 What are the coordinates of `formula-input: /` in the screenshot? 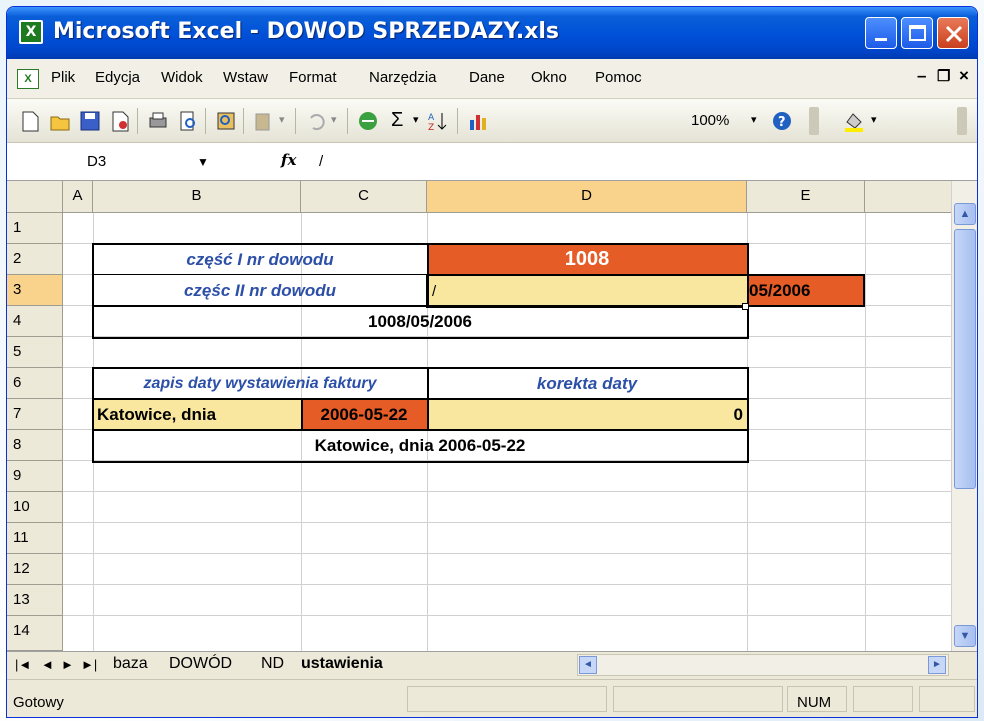 It's located at (321, 161).